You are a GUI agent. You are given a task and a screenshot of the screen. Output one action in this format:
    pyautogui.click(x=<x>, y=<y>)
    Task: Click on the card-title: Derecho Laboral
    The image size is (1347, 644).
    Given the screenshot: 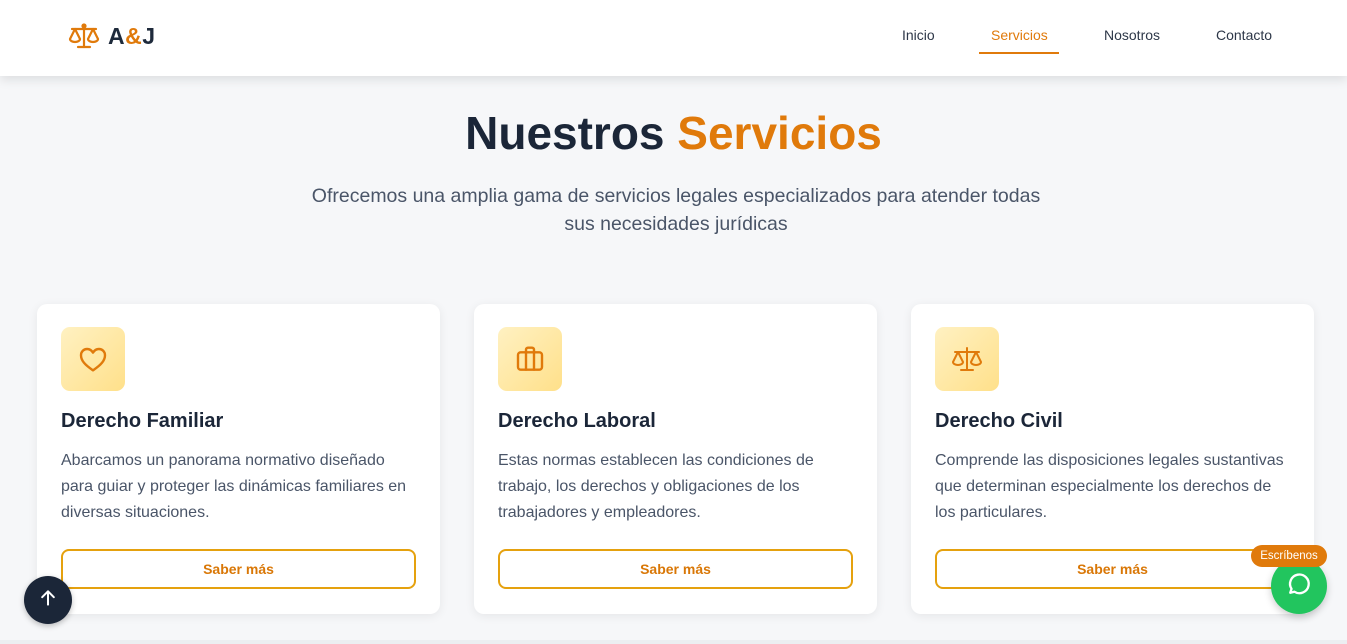 What is the action you would take?
    pyautogui.click(x=577, y=421)
    